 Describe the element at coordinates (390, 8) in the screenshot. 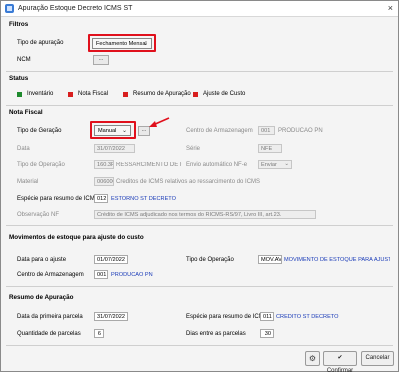

I see `close-icon: ×` at that location.